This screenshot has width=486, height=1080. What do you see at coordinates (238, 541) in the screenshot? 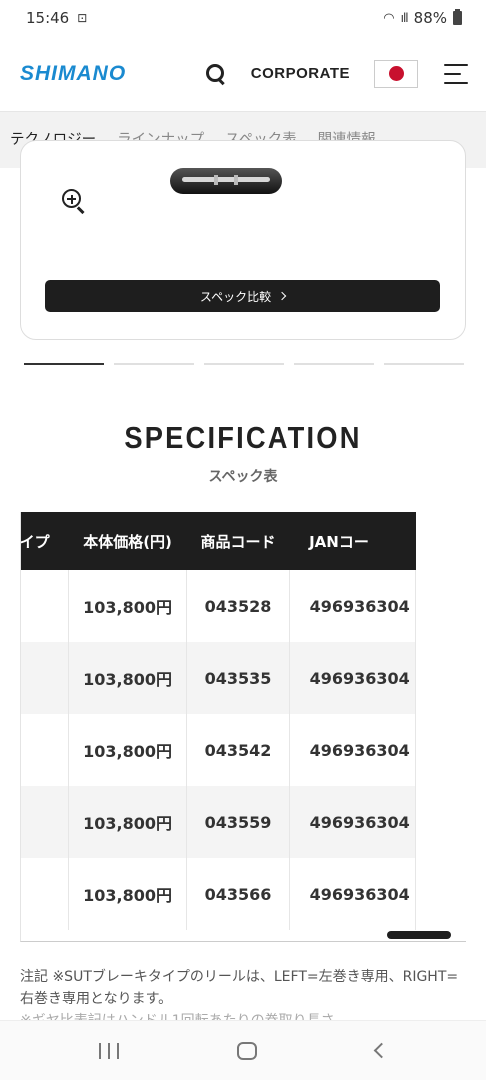
I see `column-header-code: 商品コード` at bounding box center [238, 541].